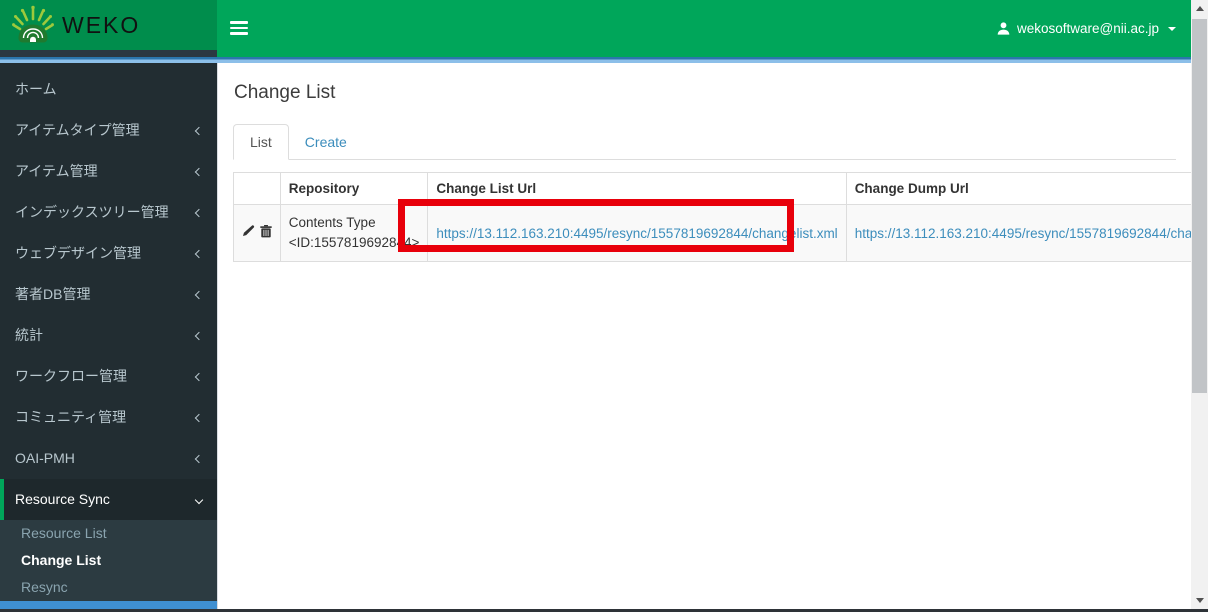 Image resolution: width=1208 pixels, height=612 pixels. What do you see at coordinates (108, 89) in the screenshot?
I see `sidebar-item-home: ホーム` at bounding box center [108, 89].